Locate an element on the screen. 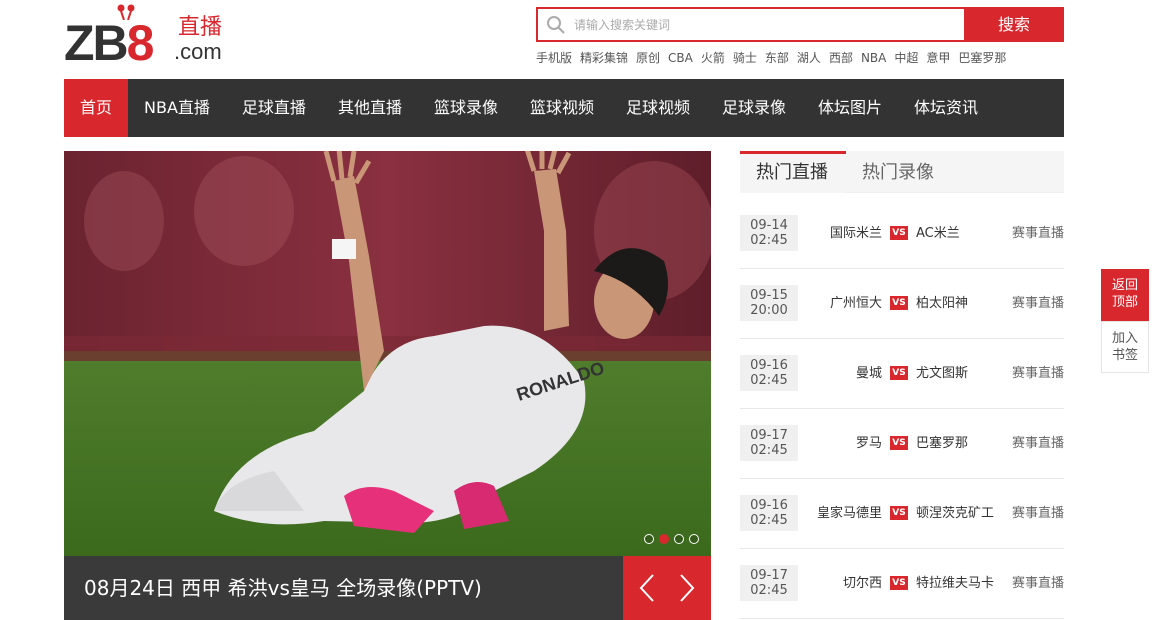 The height and width of the screenshot is (620, 1152). nav-item-football-live: 足球直播 is located at coordinates (274, 108).